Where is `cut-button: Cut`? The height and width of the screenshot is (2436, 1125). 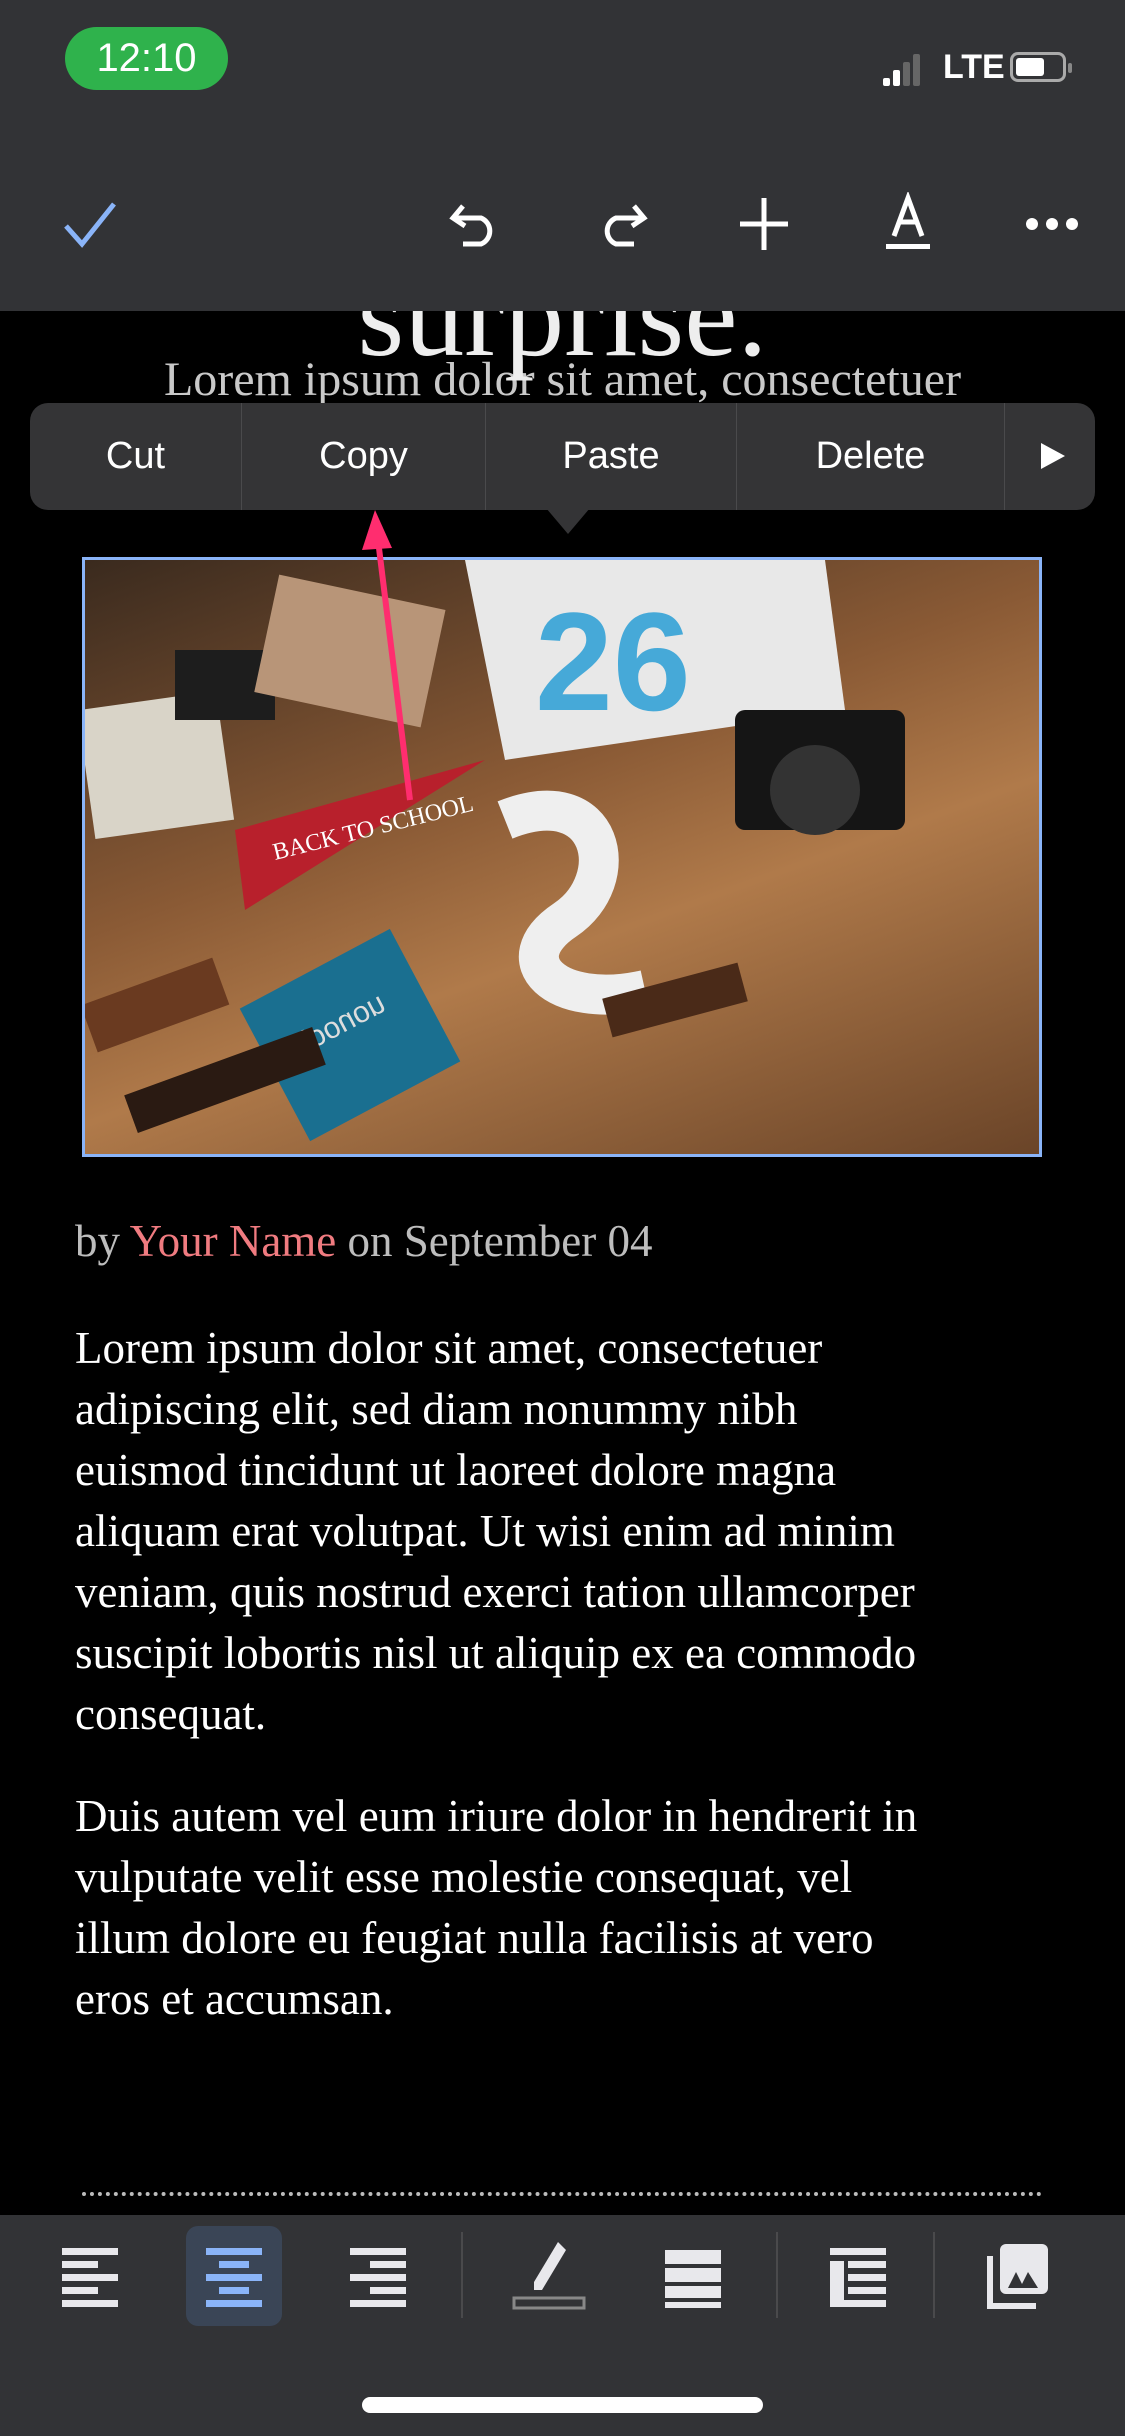 cut-button: Cut is located at coordinates (136, 456).